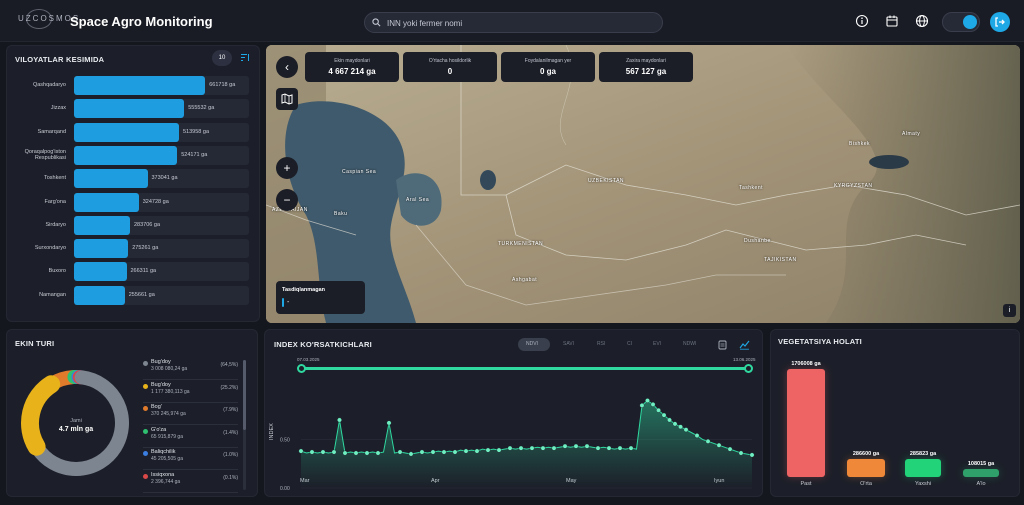 The image size is (1024, 505). I want to click on date-range-slider, so click(525, 368).